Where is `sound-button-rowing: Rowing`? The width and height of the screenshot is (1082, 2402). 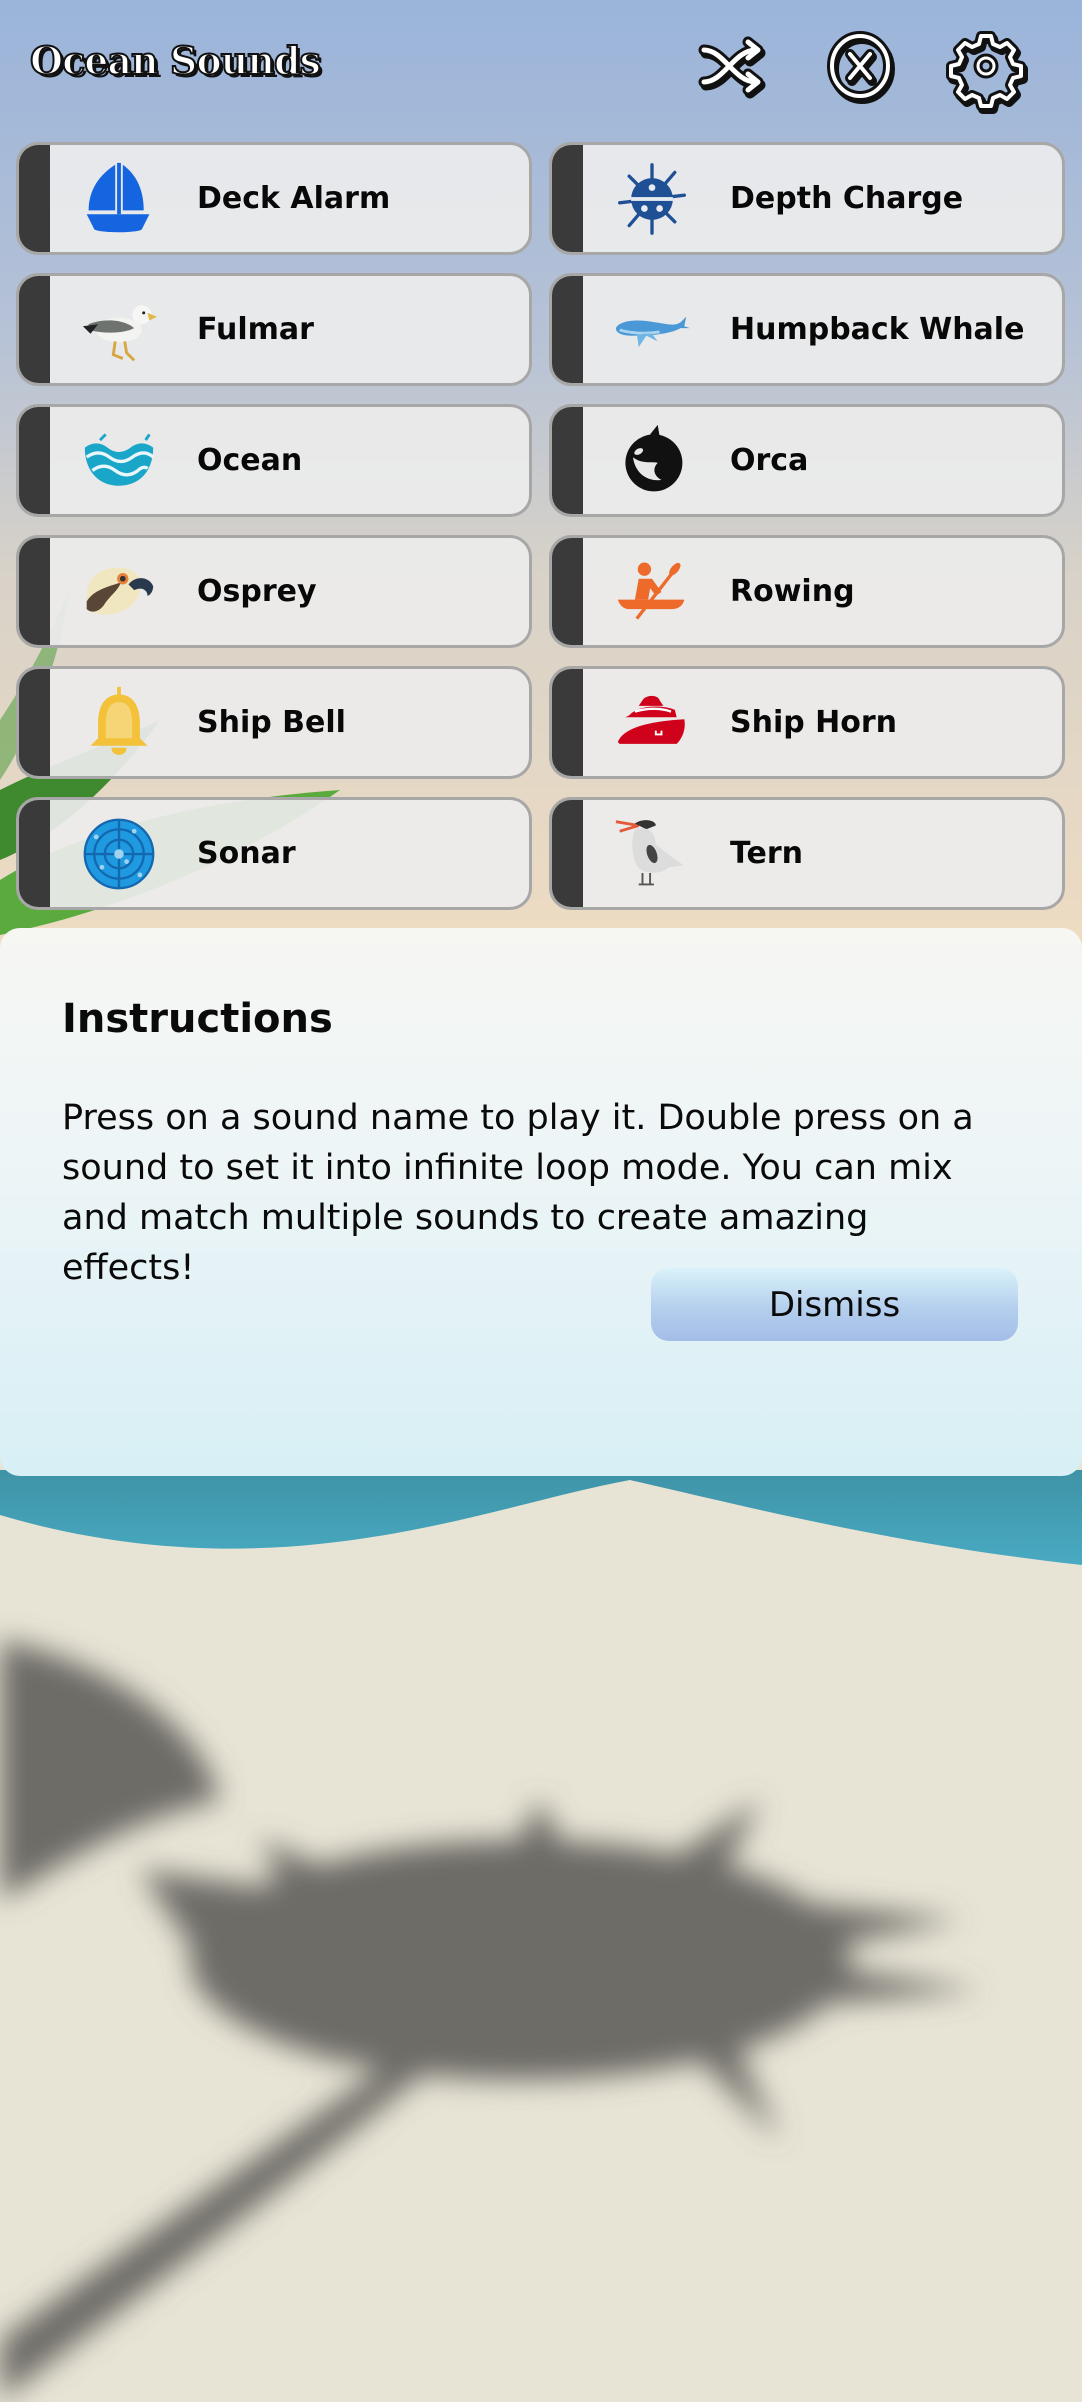 sound-button-rowing: Rowing is located at coordinates (807, 591).